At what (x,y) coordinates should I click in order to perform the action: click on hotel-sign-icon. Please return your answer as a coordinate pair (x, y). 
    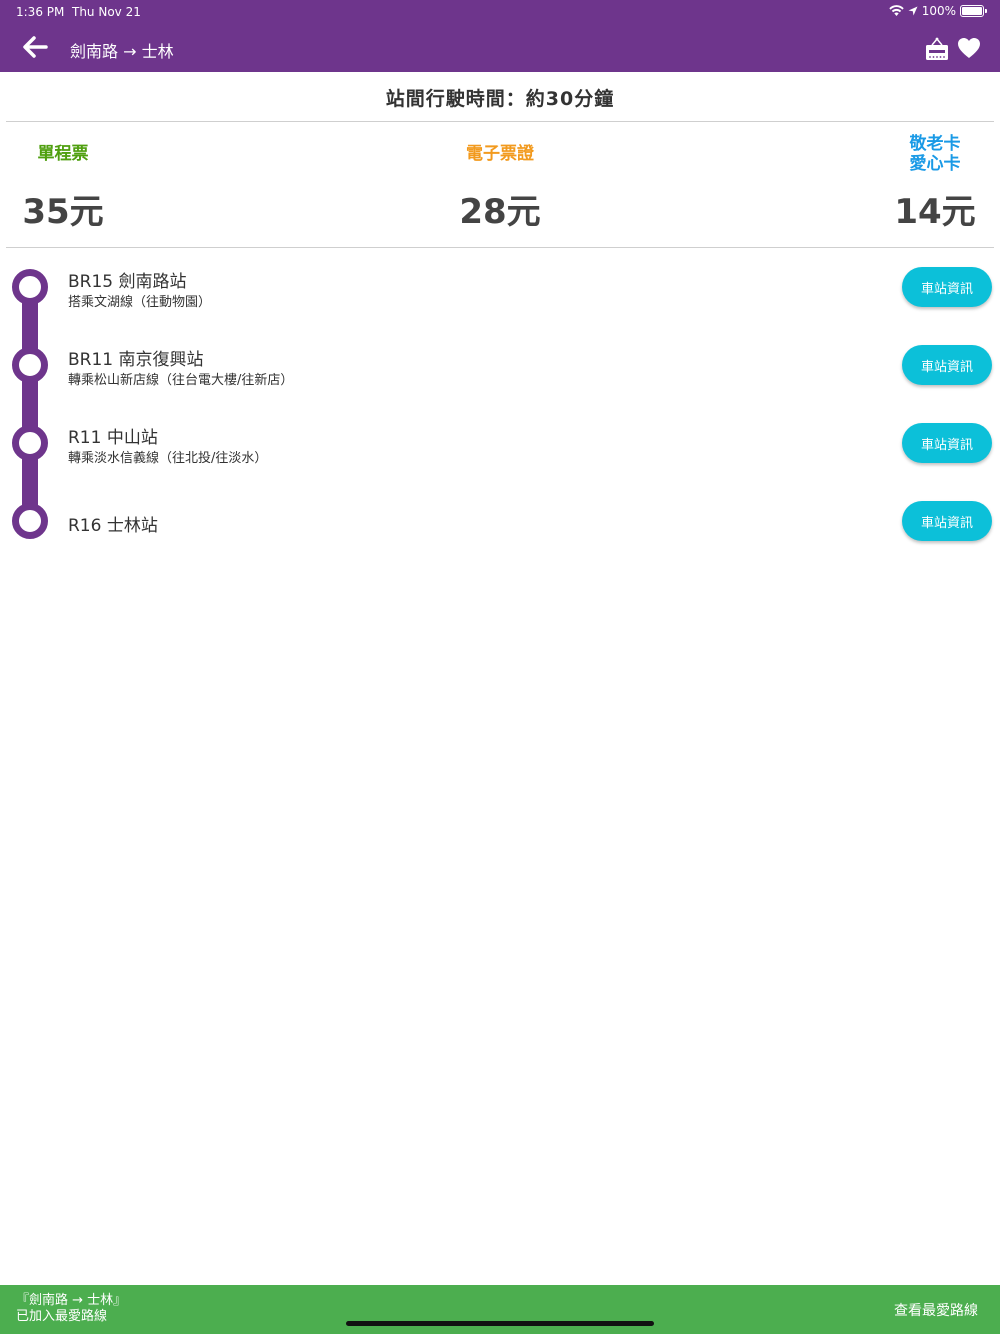
    Looking at the image, I should click on (937, 48).